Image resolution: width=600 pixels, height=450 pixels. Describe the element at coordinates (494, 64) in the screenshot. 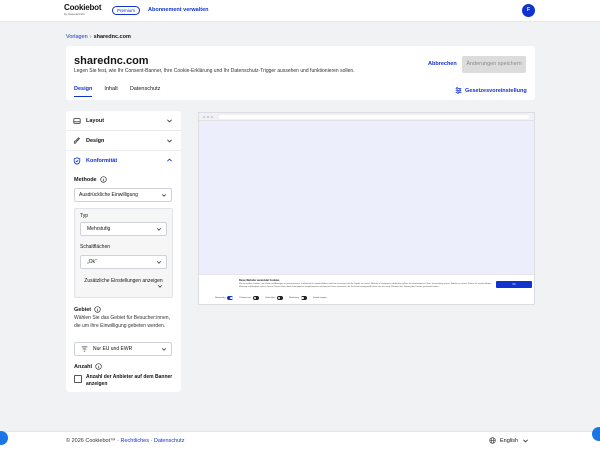

I see `save-changes-button: Änderungen speichern` at that location.